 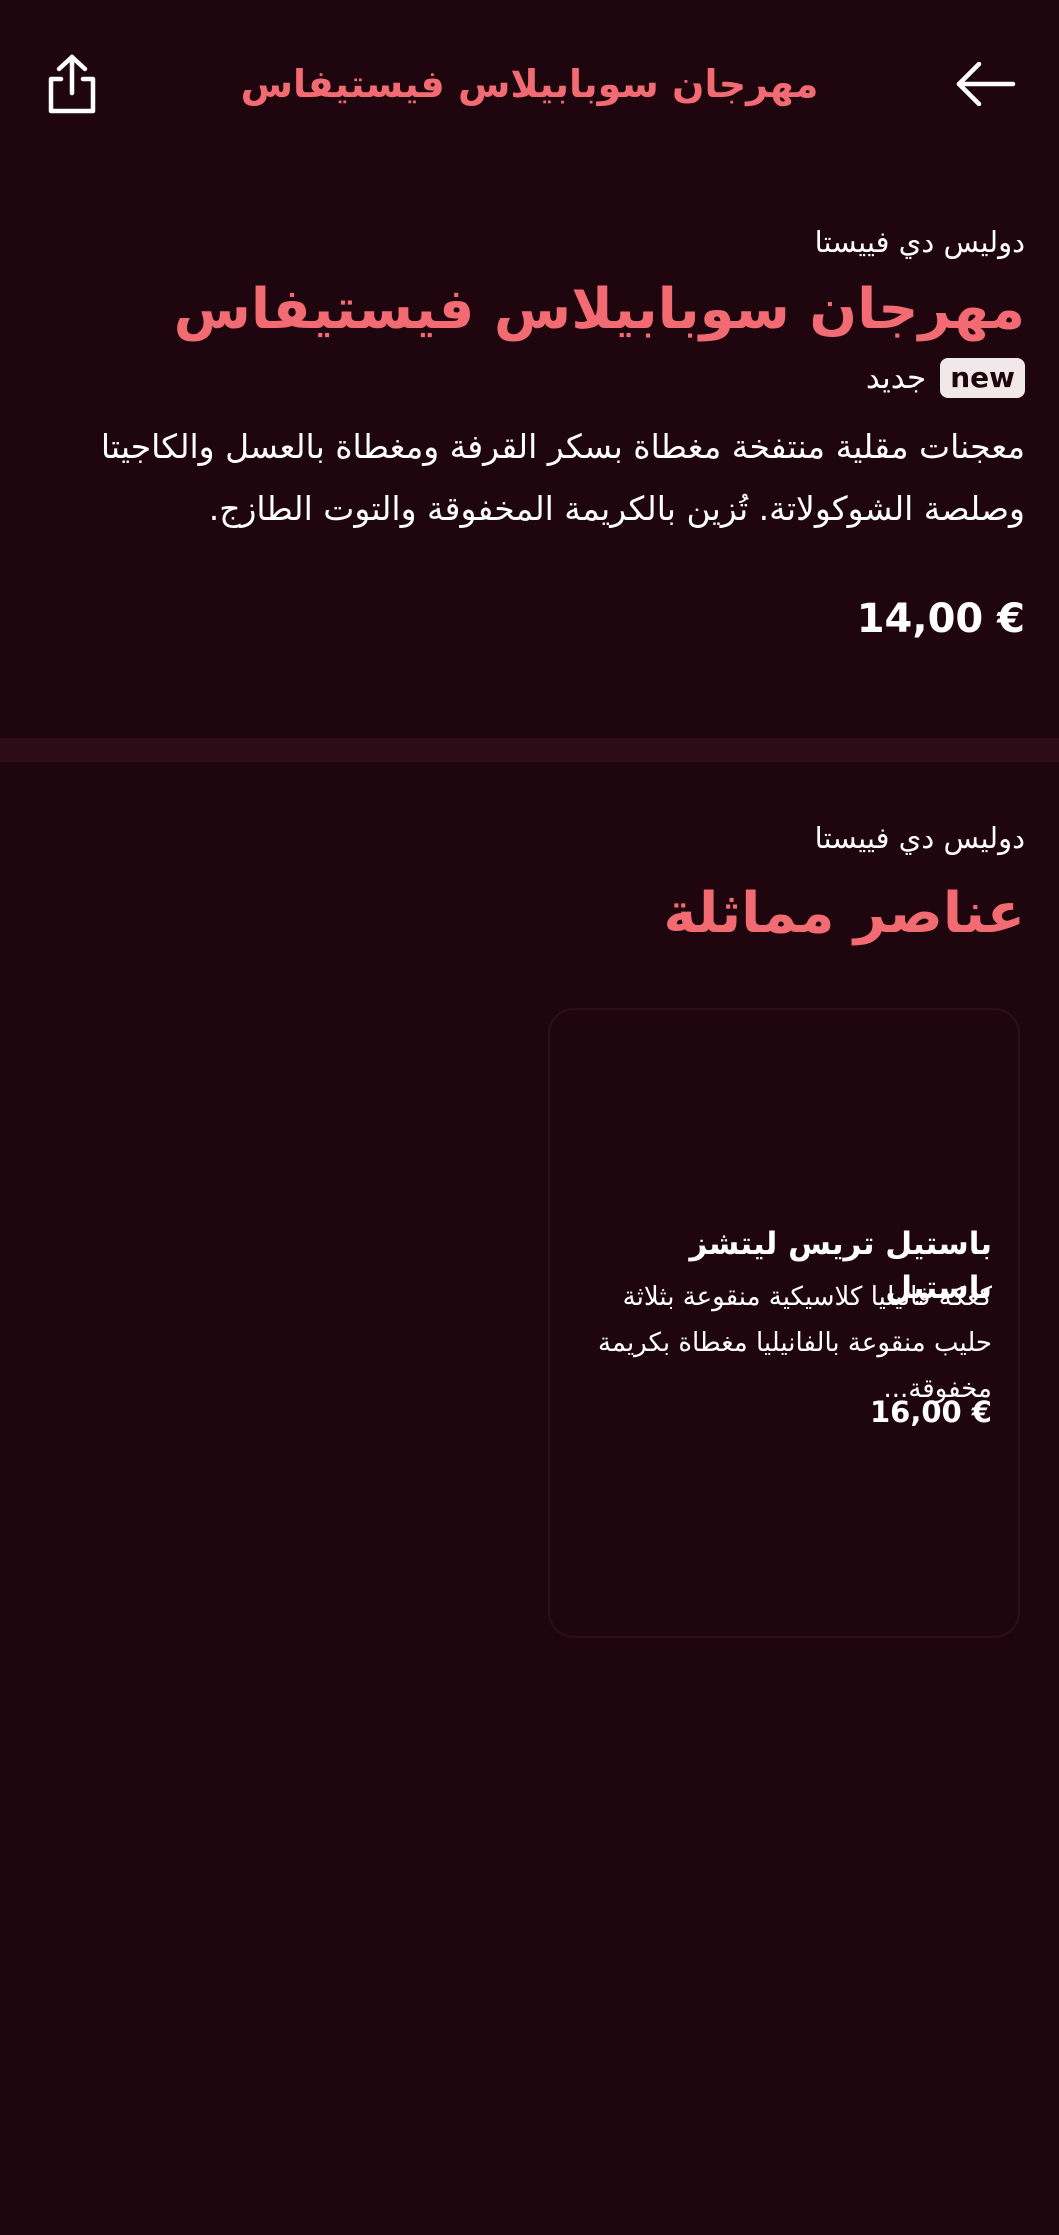 I want to click on product-title: مهرجان سوبابيلاس فيستيفاس, so click(x=599, y=309).